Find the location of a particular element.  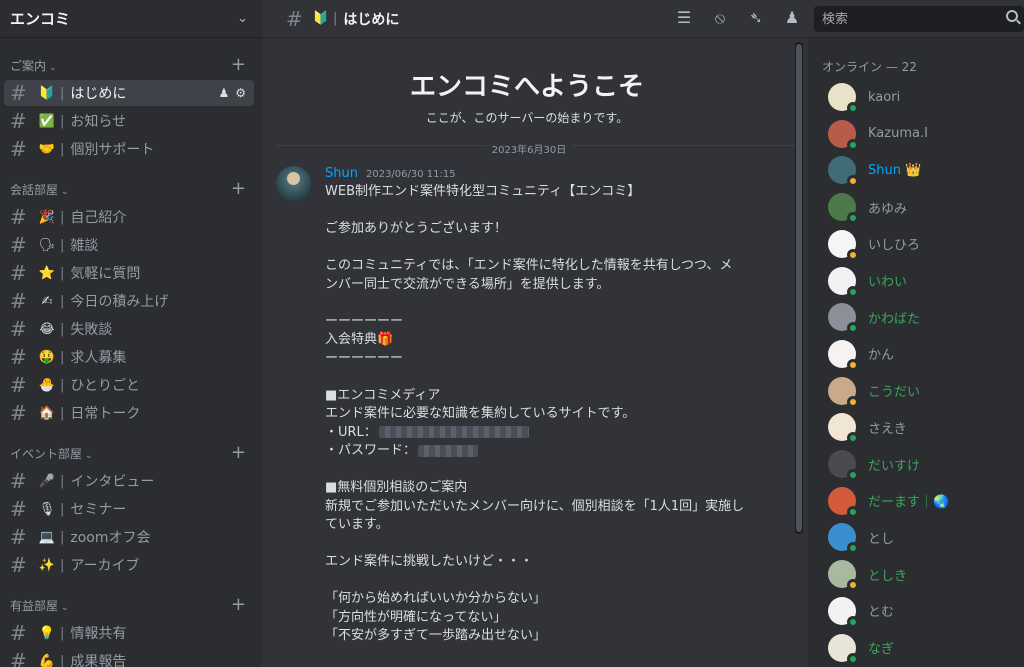

channel-item: # ✅ | お知らせ is located at coordinates (129, 121).